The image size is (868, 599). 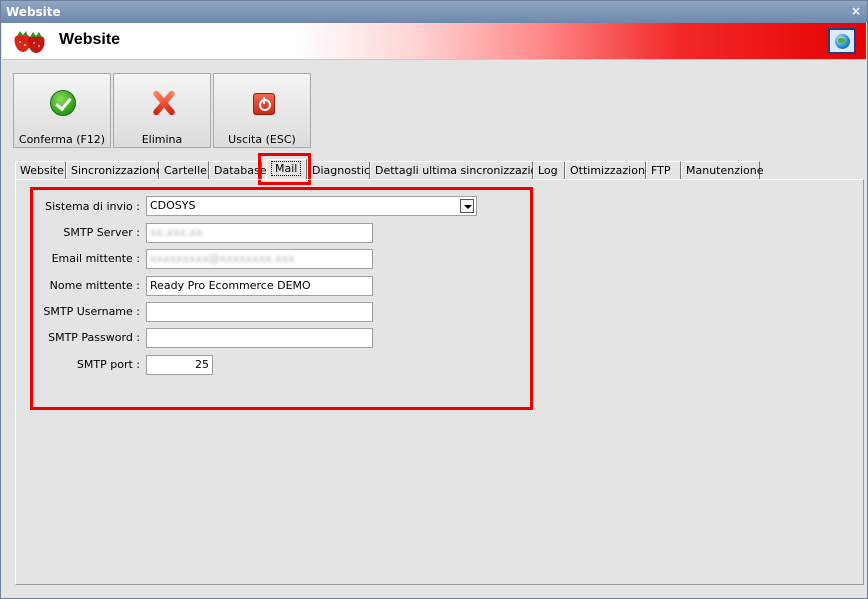 I want to click on delete-button: Elimina, so click(x=162, y=110).